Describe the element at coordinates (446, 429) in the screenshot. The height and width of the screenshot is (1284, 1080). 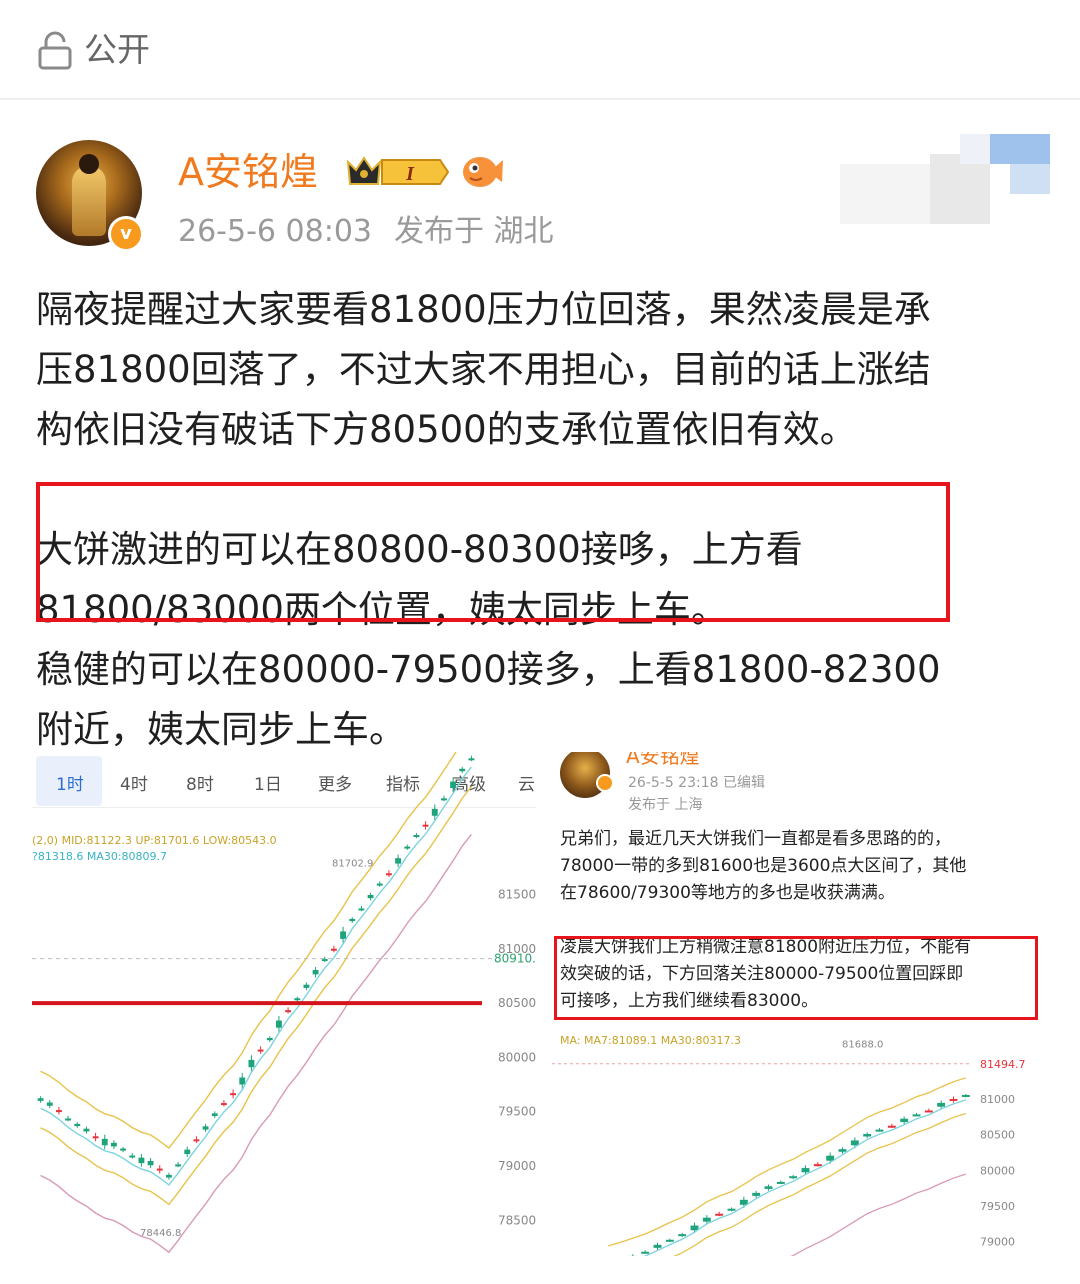
I see `body-line: 构依旧没有破话下方80500的支承位置依旧有效。` at that location.